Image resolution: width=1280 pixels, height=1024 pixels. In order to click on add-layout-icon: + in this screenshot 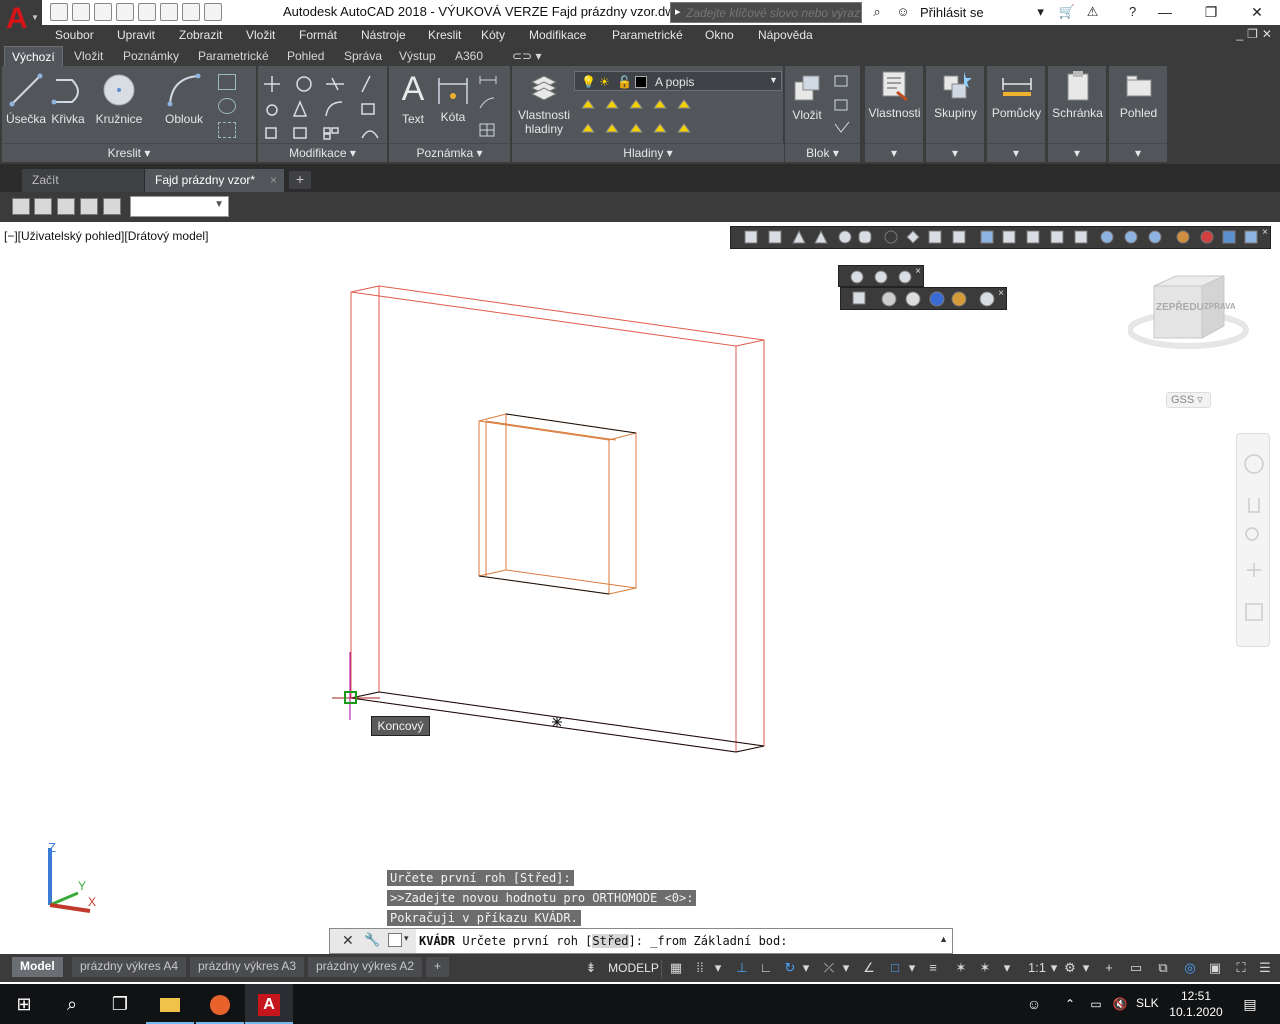, I will do `click(438, 967)`.